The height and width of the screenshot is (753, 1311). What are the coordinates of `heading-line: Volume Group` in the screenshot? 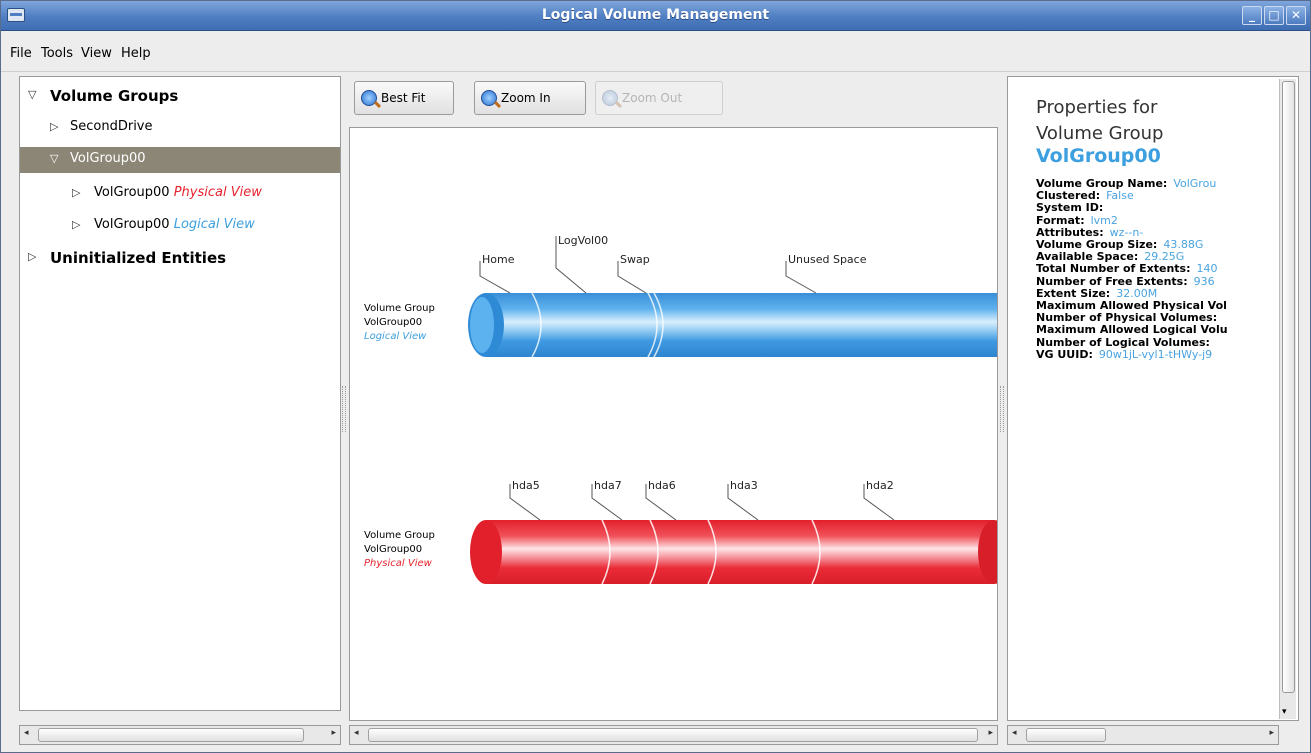 It's located at (1100, 133).